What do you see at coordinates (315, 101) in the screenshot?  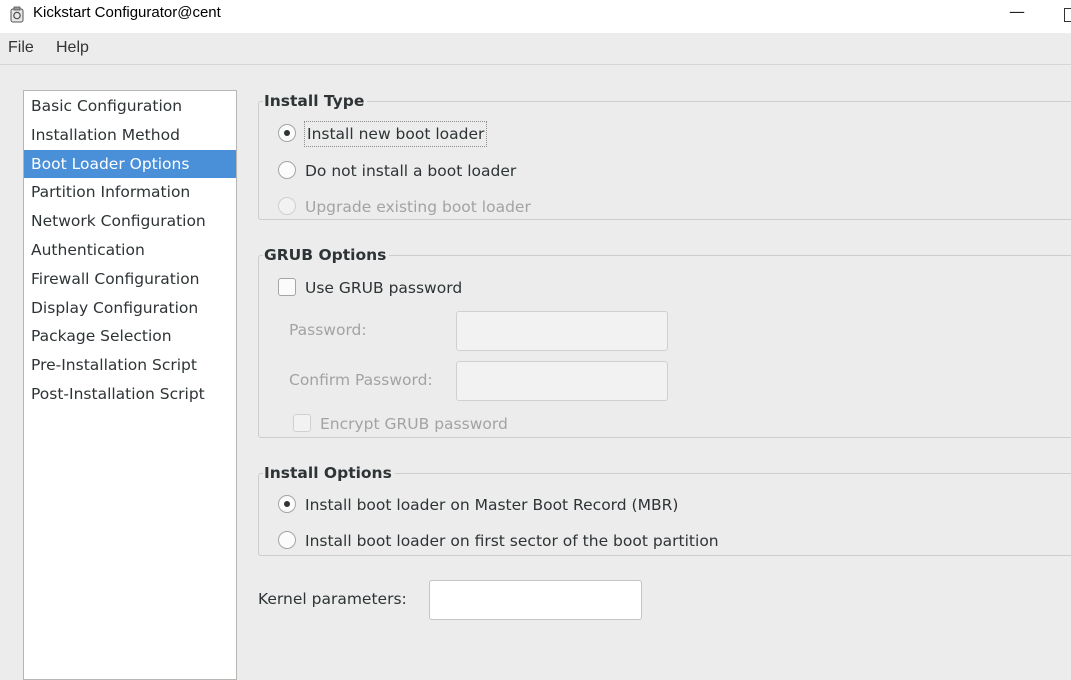 I see `install-type-title: Install Type` at bounding box center [315, 101].